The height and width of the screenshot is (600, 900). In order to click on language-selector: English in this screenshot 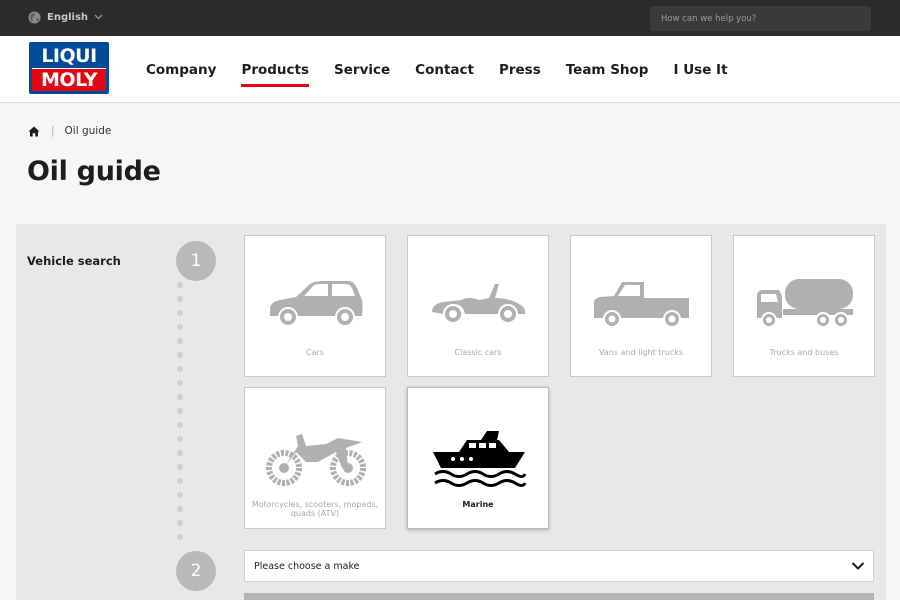, I will do `click(65, 17)`.